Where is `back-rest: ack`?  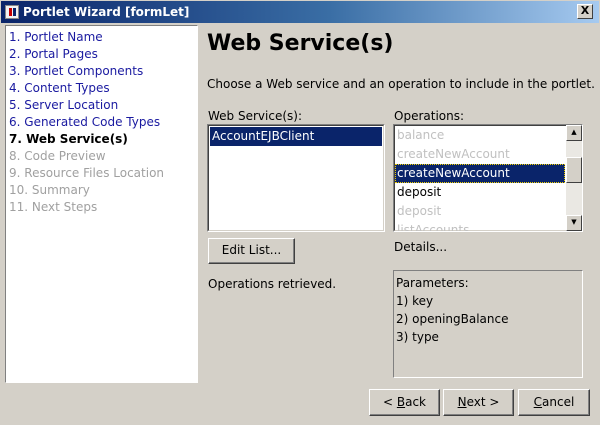
back-rest: ack is located at coordinates (415, 402).